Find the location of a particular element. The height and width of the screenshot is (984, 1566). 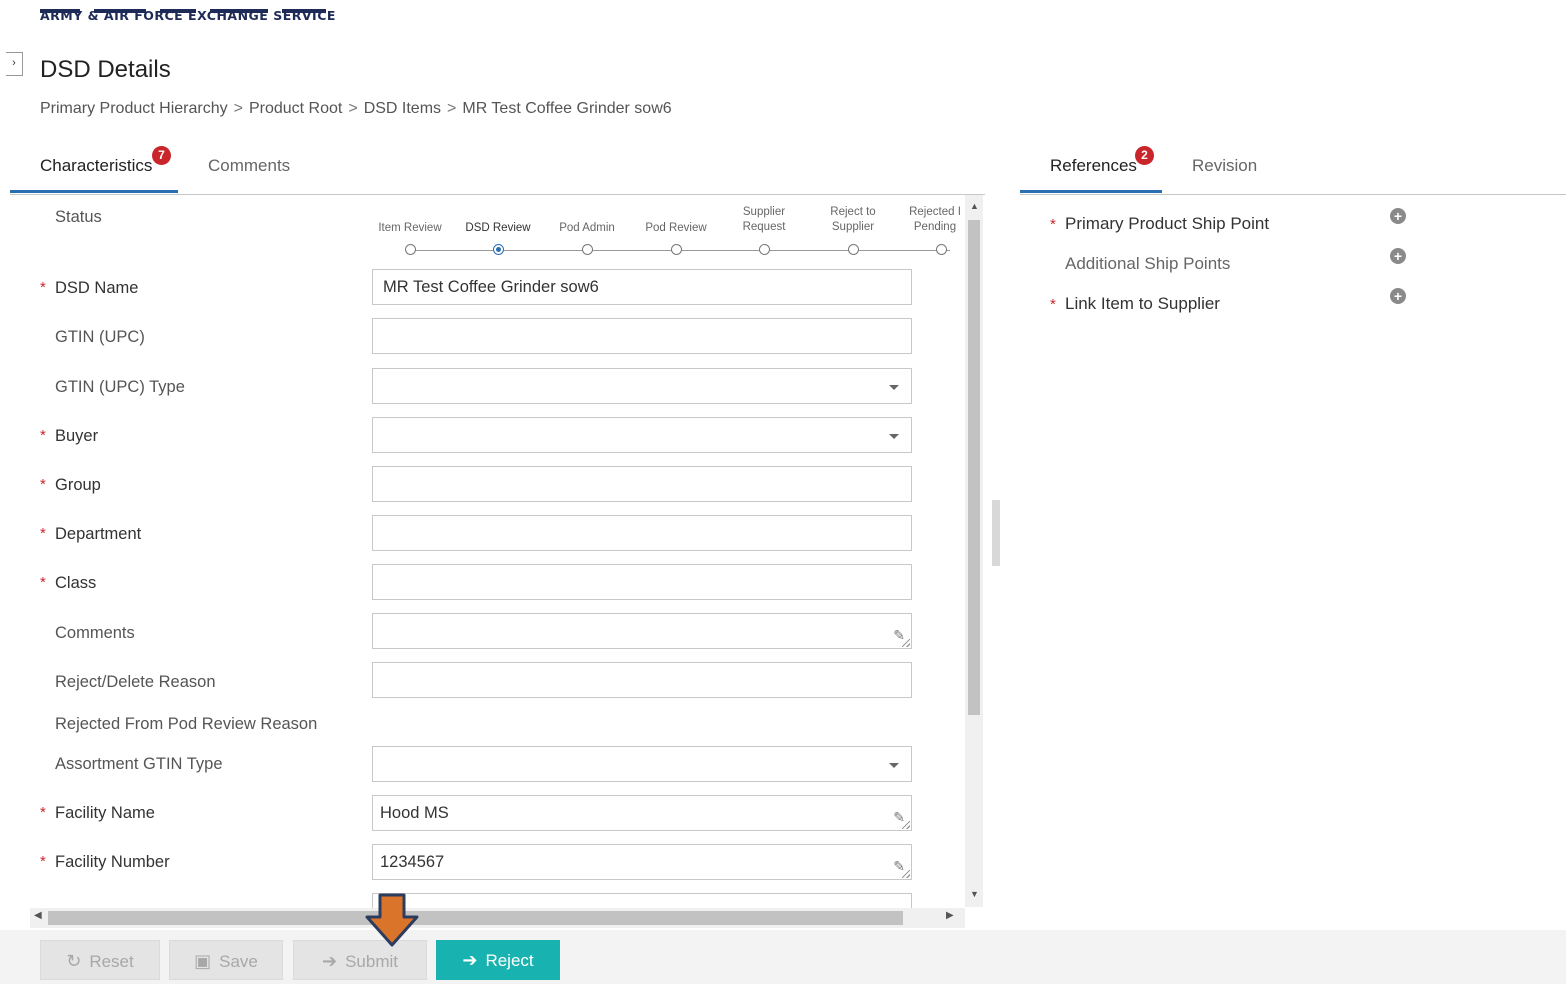

floppy-disk-icon: ▣ is located at coordinates (203, 961).